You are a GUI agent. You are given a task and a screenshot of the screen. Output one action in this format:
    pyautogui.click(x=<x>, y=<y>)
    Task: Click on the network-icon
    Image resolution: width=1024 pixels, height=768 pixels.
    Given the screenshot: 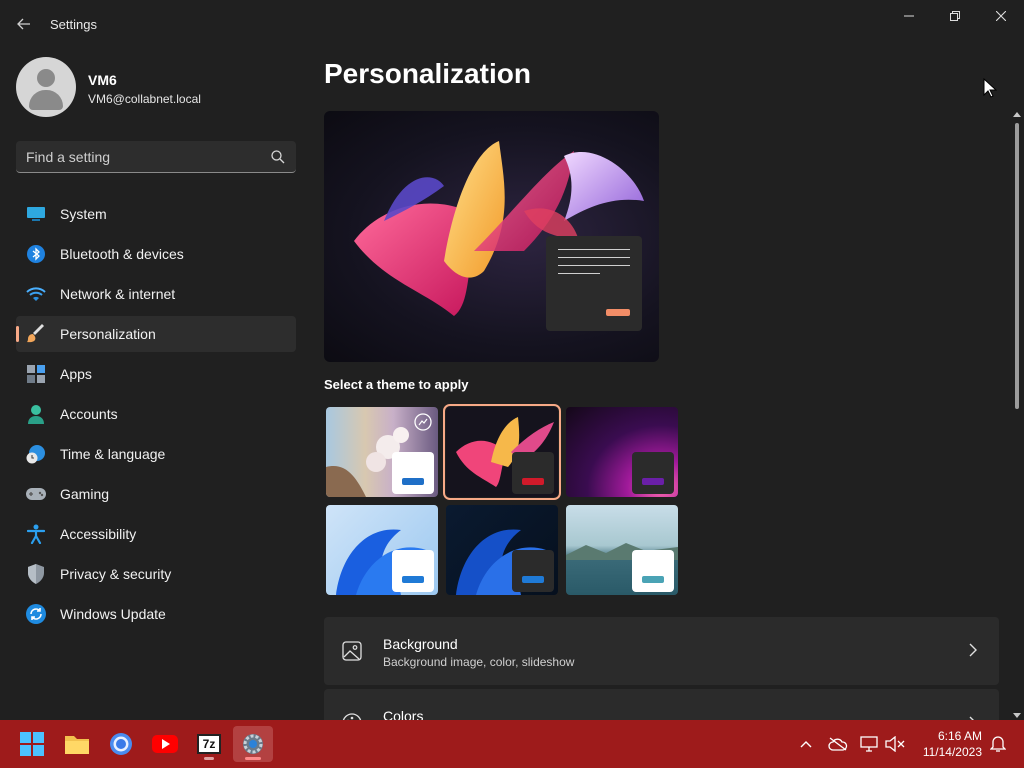 What is the action you would take?
    pyautogui.click(x=869, y=744)
    